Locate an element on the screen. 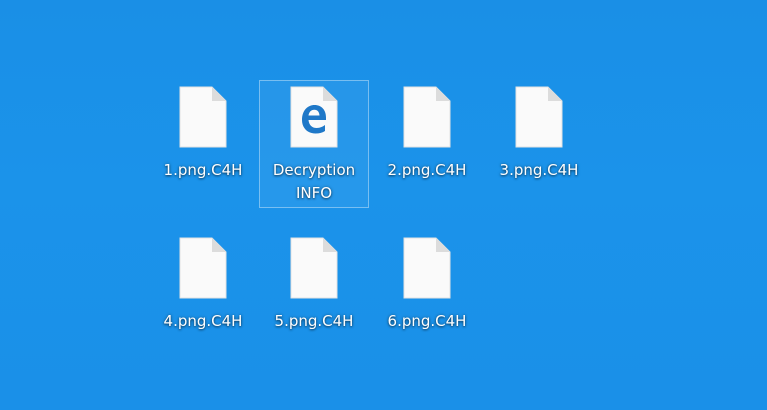  file-label: 1.png.C4H is located at coordinates (203, 170).